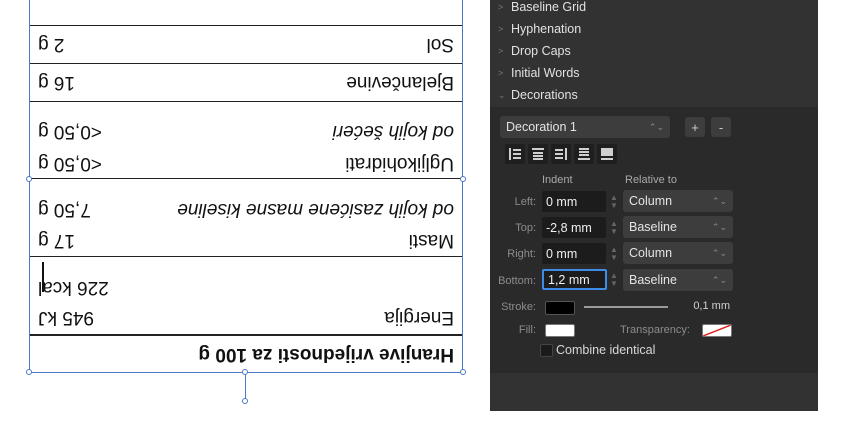  Describe the element at coordinates (315, 209) in the screenshot. I see `row-name: od kojih zasićene masne kiseline` at that location.